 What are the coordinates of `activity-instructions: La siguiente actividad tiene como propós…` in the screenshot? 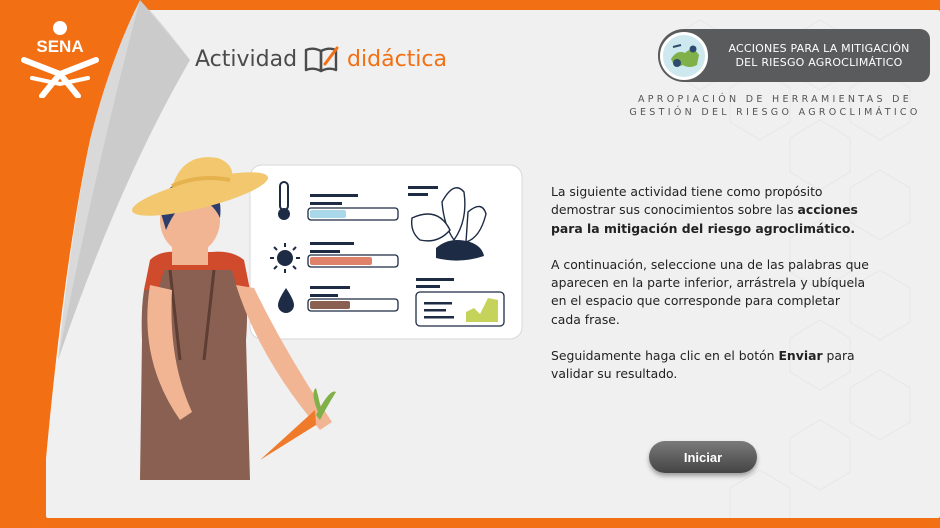 It's located at (711, 292).